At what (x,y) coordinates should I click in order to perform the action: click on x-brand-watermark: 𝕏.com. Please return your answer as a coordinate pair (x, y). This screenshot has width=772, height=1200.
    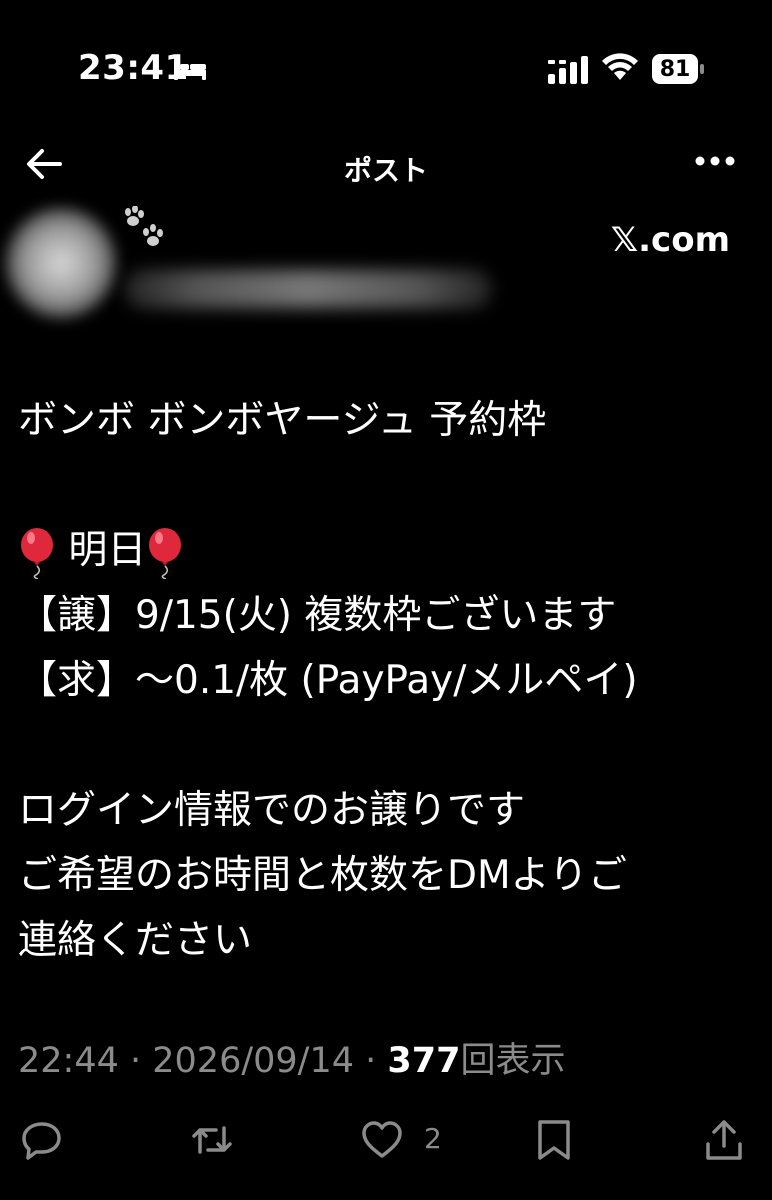
    Looking at the image, I should click on (670, 240).